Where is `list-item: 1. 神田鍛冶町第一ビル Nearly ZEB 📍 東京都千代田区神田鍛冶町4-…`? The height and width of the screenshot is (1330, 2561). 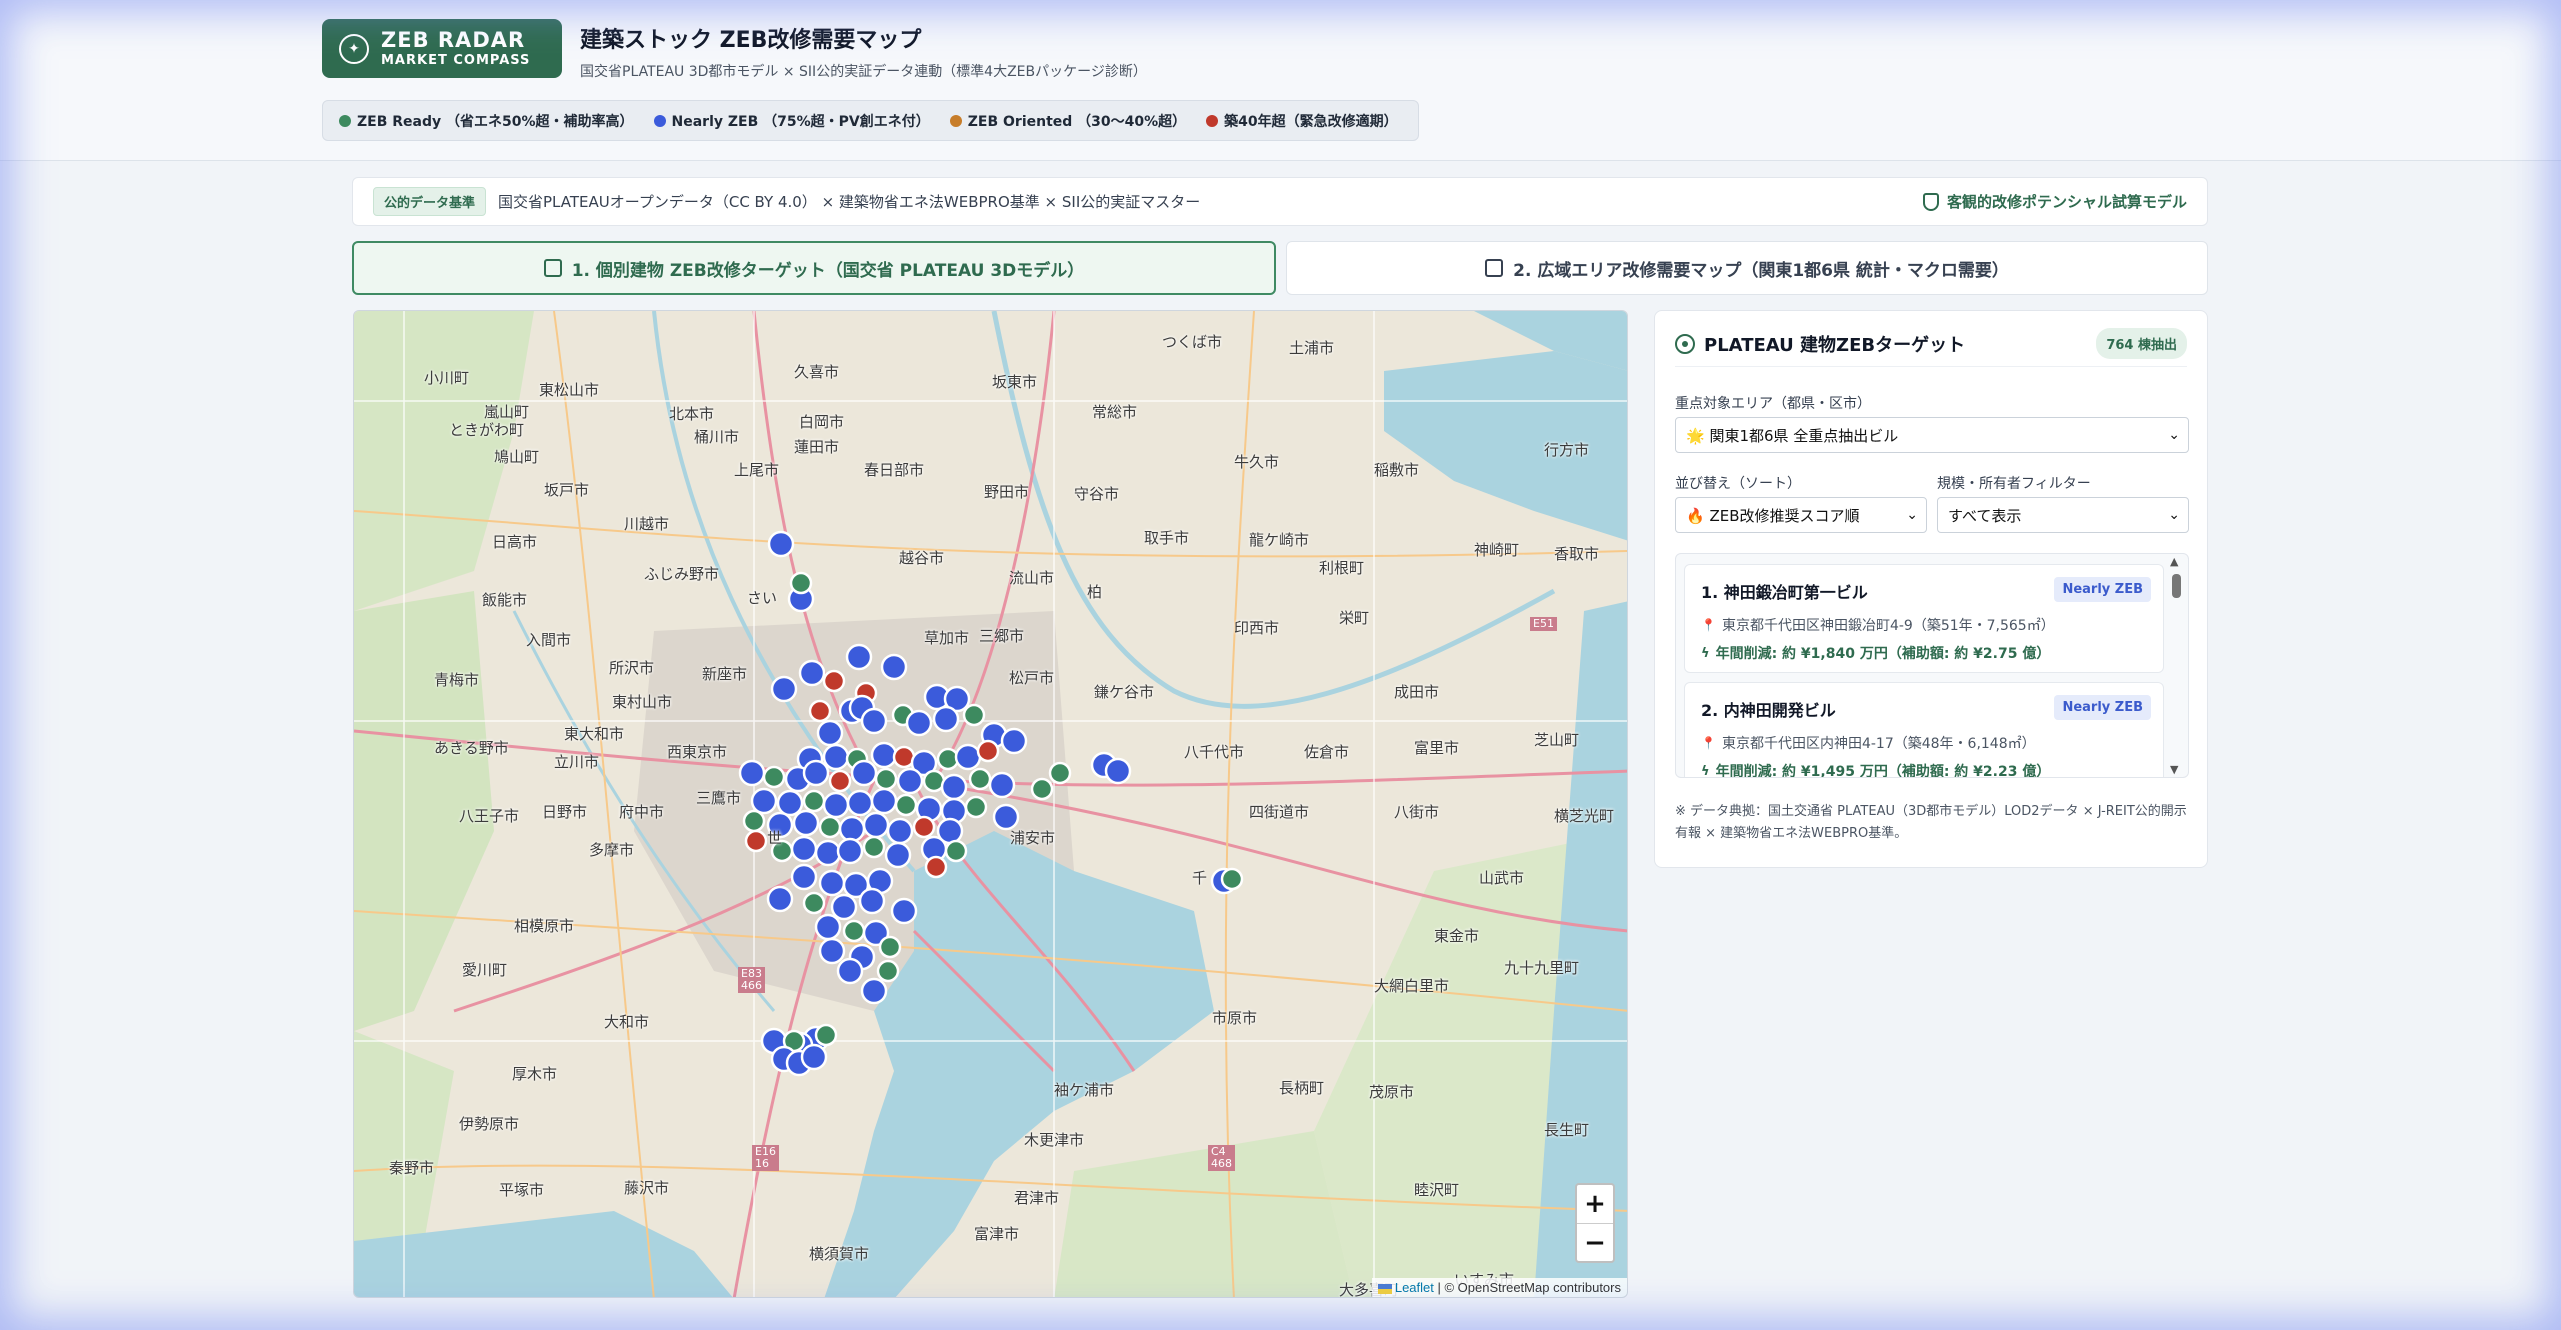
list-item: 1. 神田鍛冶町第一ビル Nearly ZEB 📍 東京都千代田区神田鍛冶町4-… is located at coordinates (1924, 618).